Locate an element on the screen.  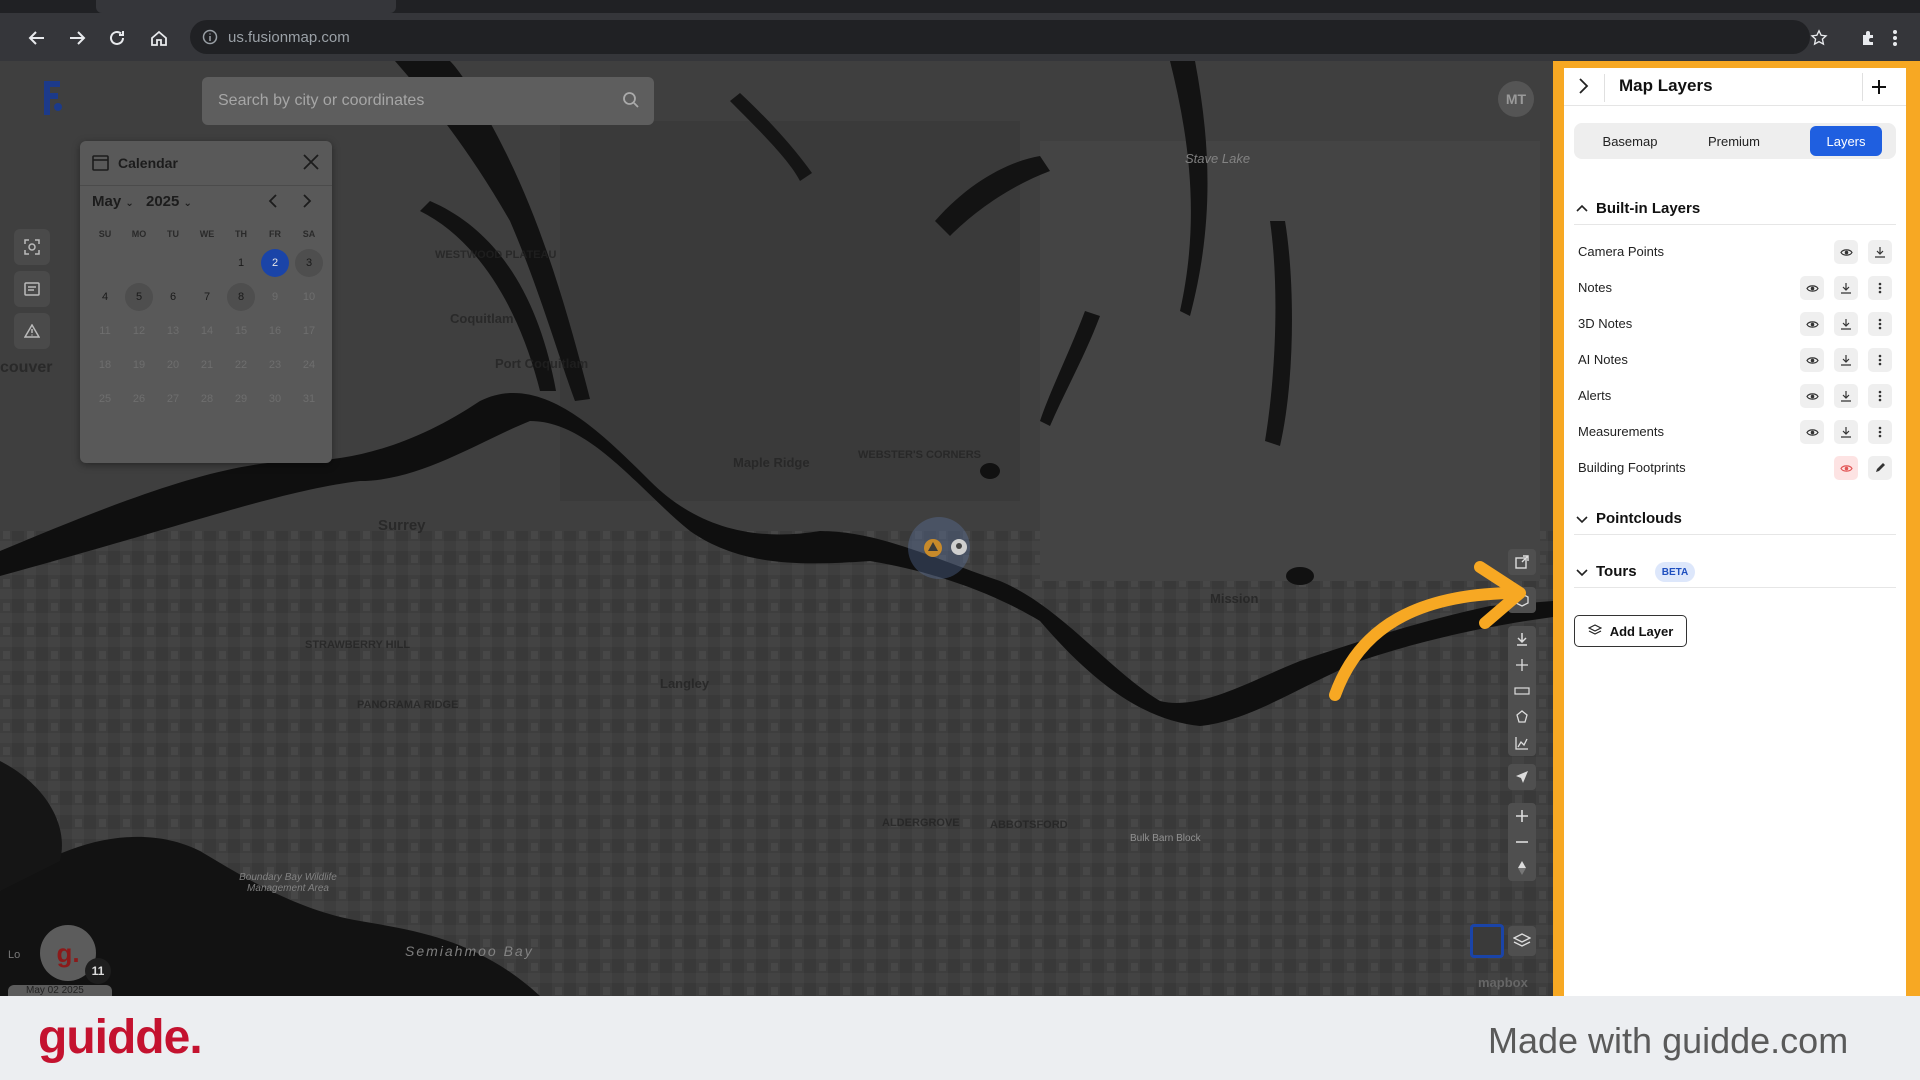
home-icon is located at coordinates (159, 38).